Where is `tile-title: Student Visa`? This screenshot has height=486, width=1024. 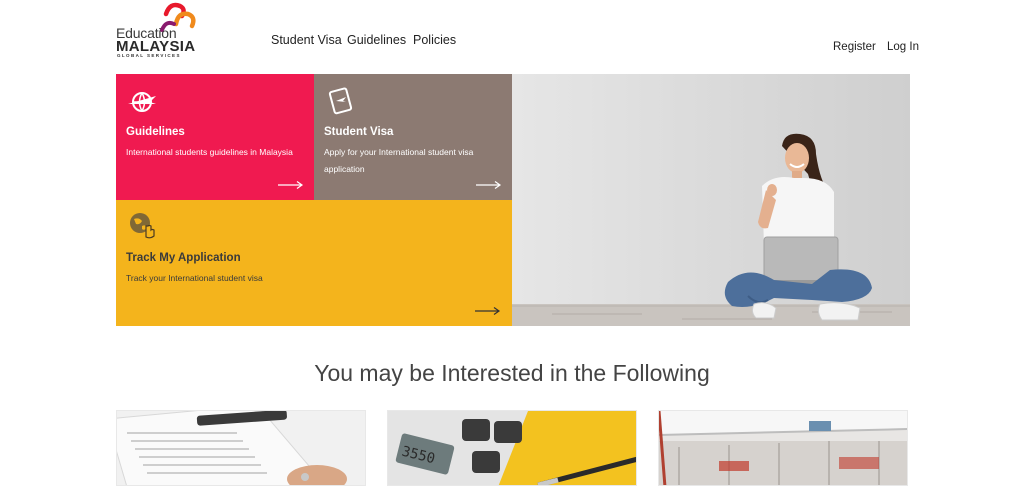
tile-title: Student Visa is located at coordinates (359, 132).